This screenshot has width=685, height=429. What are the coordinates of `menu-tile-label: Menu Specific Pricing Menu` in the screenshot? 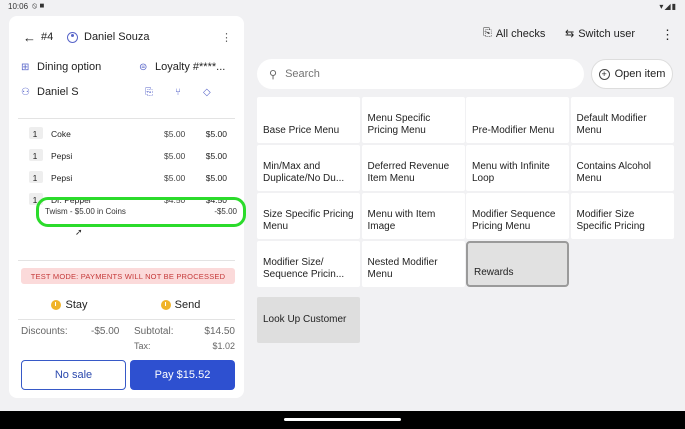 It's located at (399, 124).